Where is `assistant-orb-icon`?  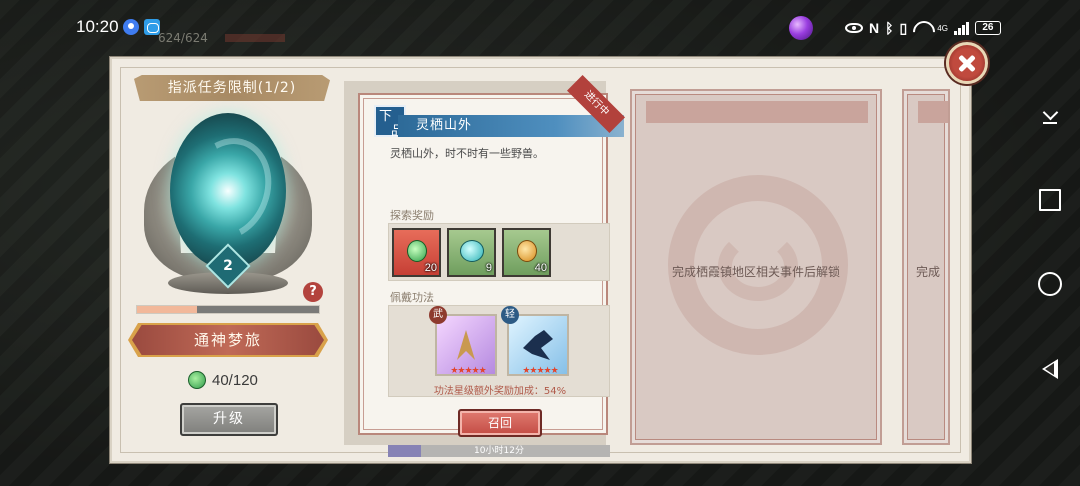
assistant-orb-icon is located at coordinates (801, 28).